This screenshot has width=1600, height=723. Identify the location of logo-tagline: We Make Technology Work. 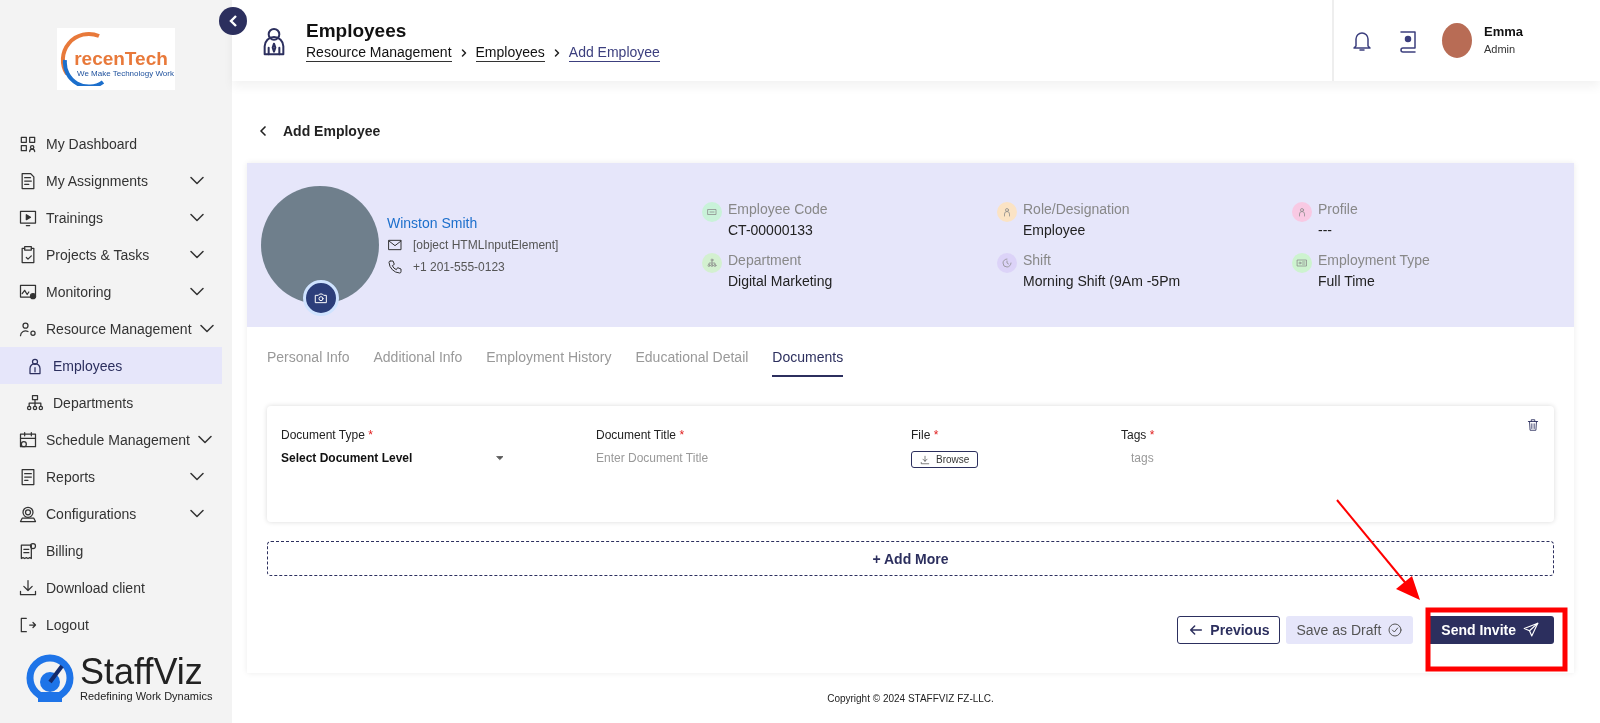
(125, 73).